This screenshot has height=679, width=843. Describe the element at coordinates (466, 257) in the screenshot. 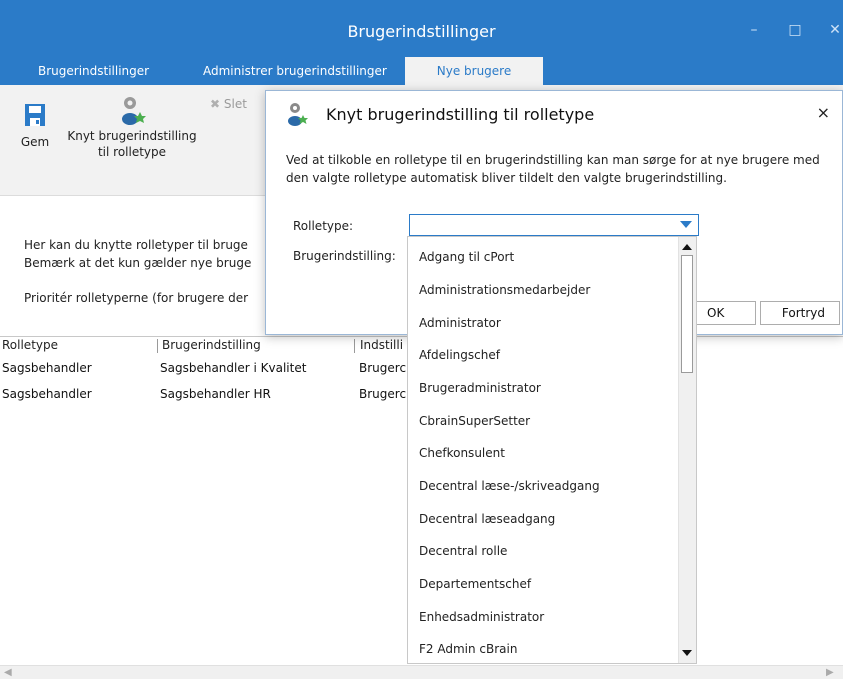

I see `dropdown-option: Adgang til cPort` at that location.